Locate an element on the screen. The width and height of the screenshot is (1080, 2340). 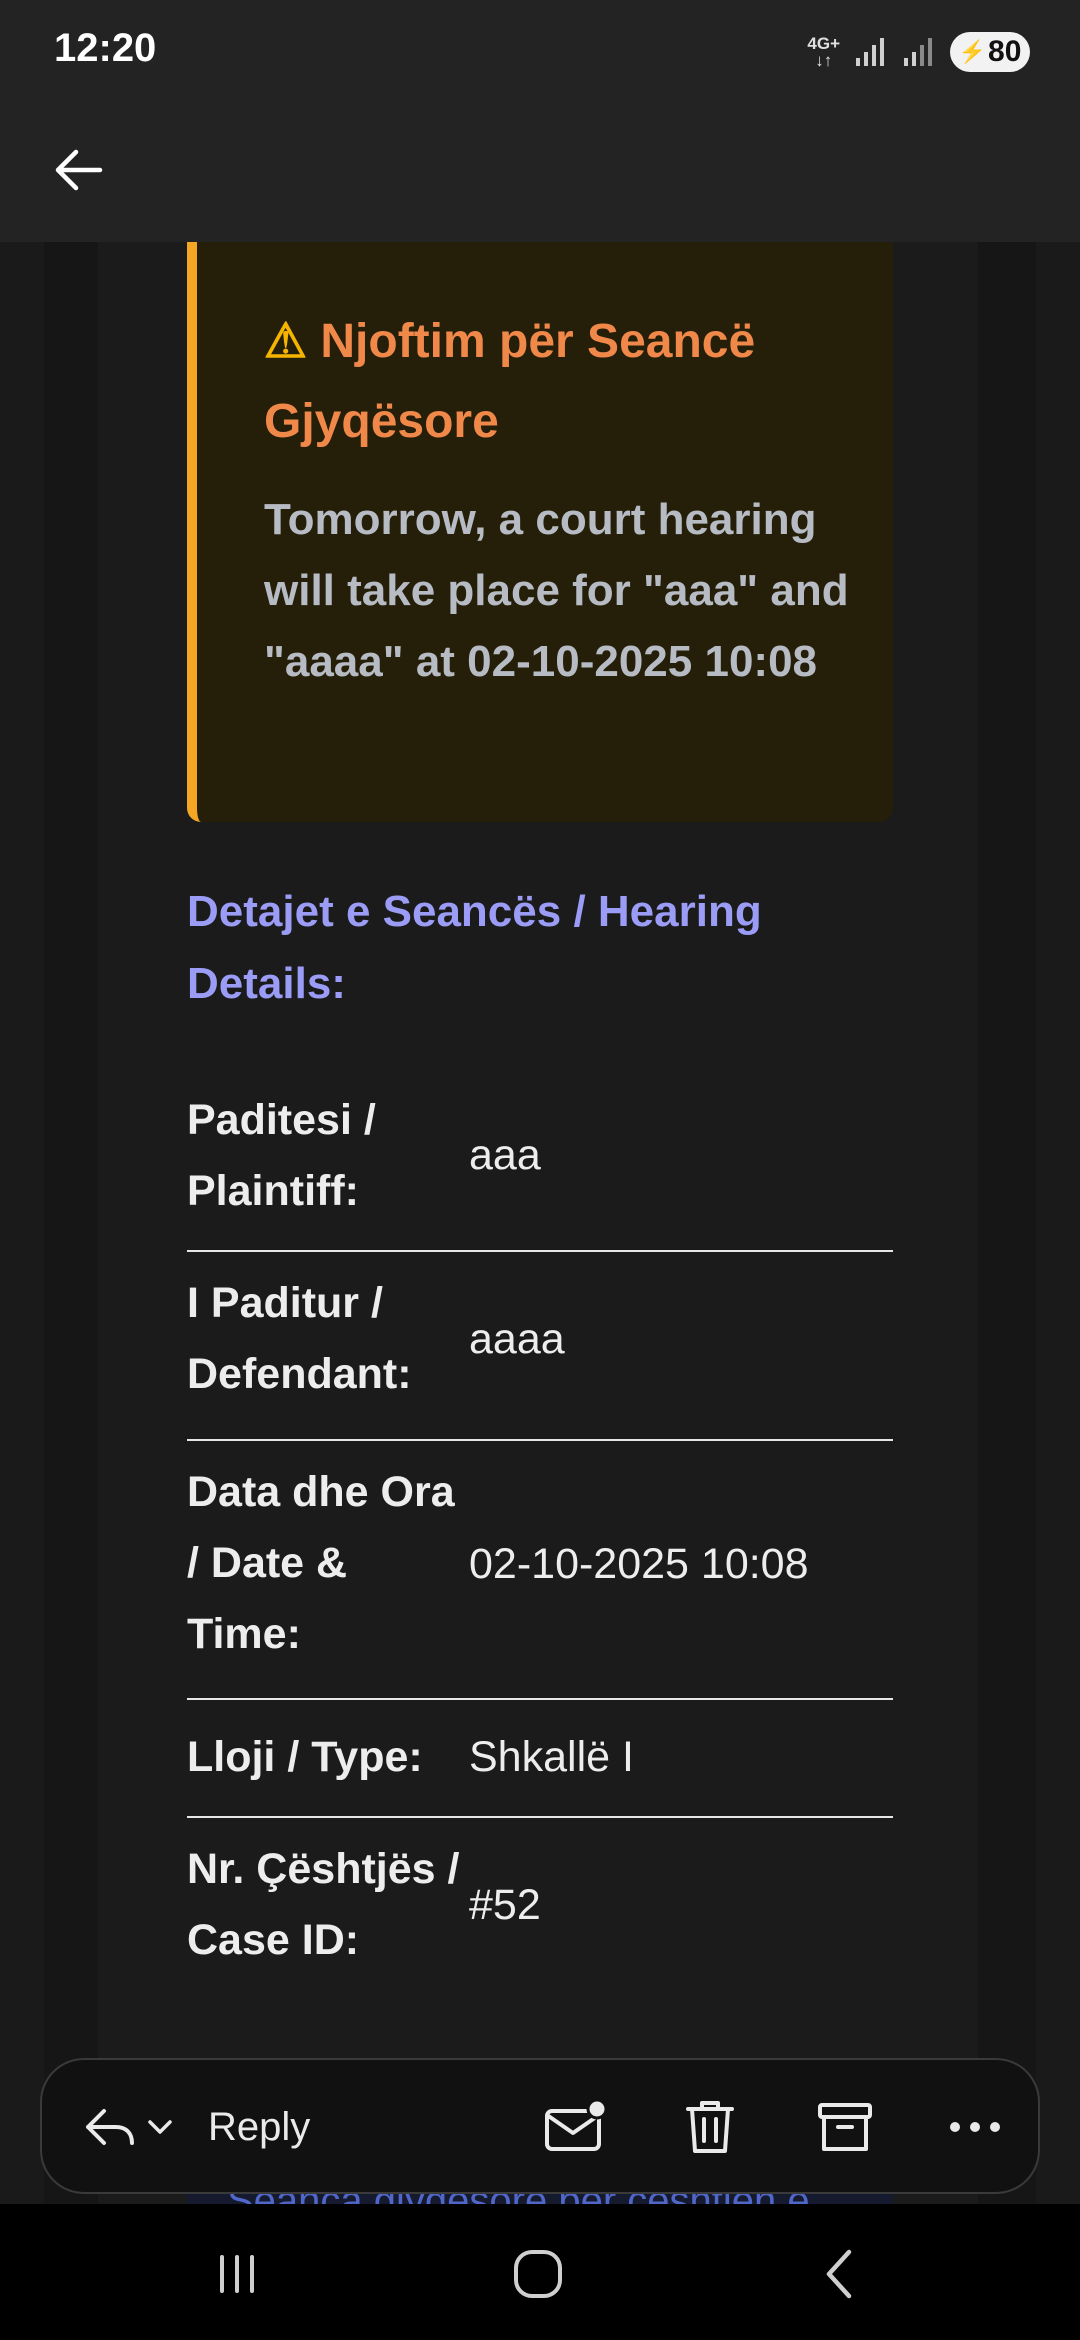
home-button is located at coordinates (538, 2274).